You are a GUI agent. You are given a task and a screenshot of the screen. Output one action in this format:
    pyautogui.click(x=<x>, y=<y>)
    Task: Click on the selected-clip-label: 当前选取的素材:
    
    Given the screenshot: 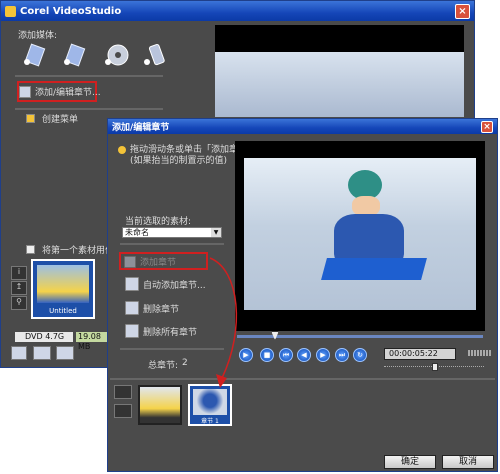 What is the action you would take?
    pyautogui.click(x=158, y=222)
    